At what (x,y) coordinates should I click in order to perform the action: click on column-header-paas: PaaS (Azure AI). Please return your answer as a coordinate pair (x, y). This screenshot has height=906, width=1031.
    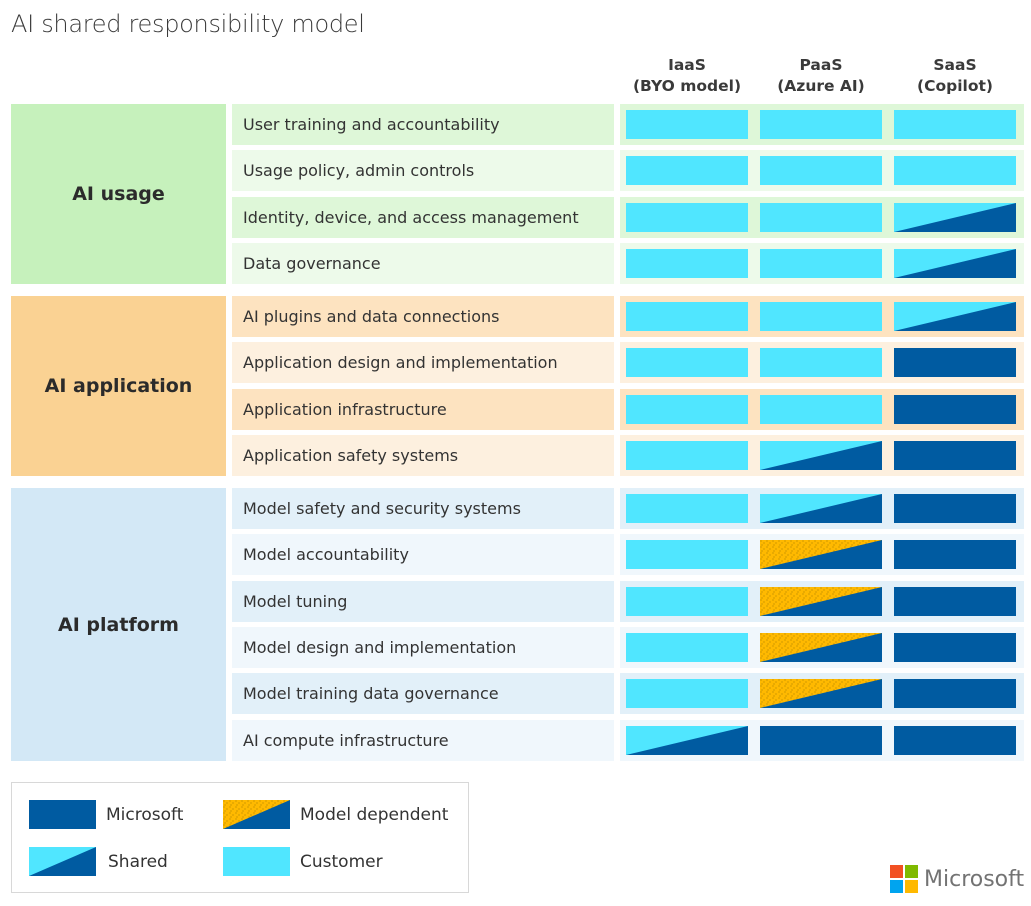
    Looking at the image, I should click on (821, 76).